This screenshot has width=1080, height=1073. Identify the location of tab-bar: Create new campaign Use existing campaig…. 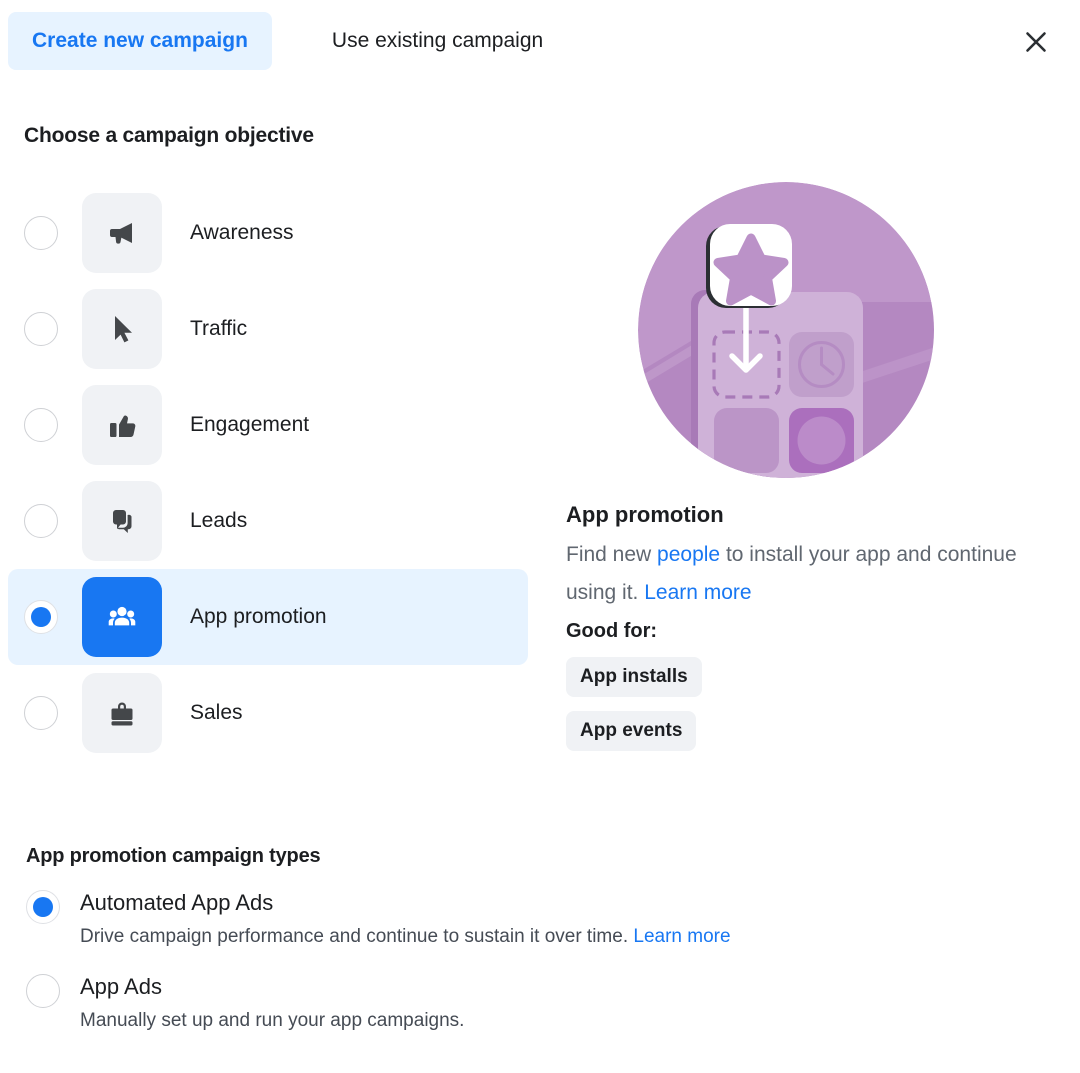
(287, 41).